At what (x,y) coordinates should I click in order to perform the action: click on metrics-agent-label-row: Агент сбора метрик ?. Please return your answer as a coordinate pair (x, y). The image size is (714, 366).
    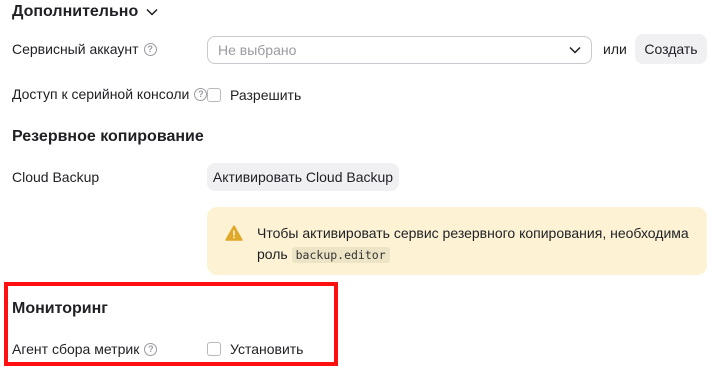
    Looking at the image, I should click on (85, 349).